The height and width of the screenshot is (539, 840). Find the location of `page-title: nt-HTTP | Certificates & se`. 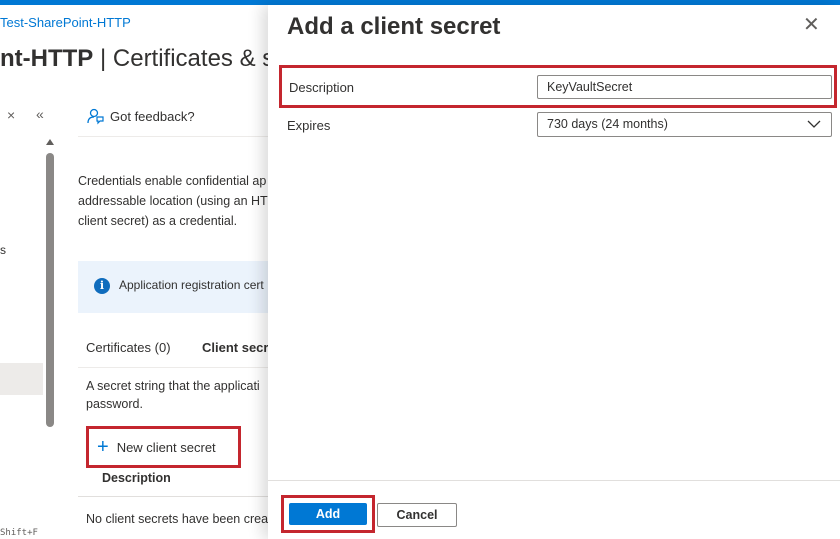

page-title: nt-HTTP | Certificates & se is located at coordinates (144, 59).